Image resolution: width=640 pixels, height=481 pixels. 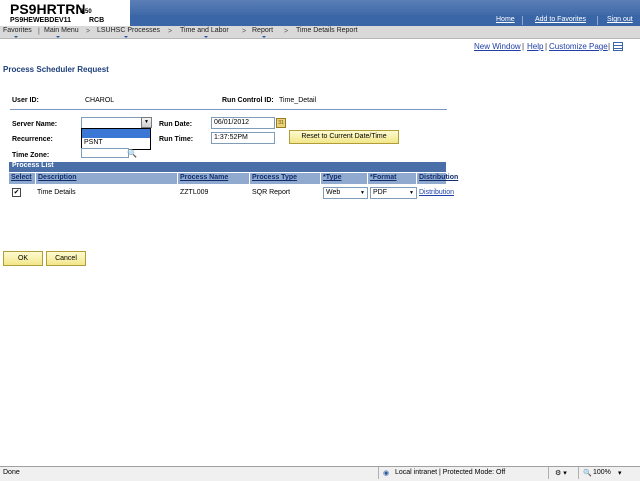 I want to click on server-option-blank, so click(x=116, y=133).